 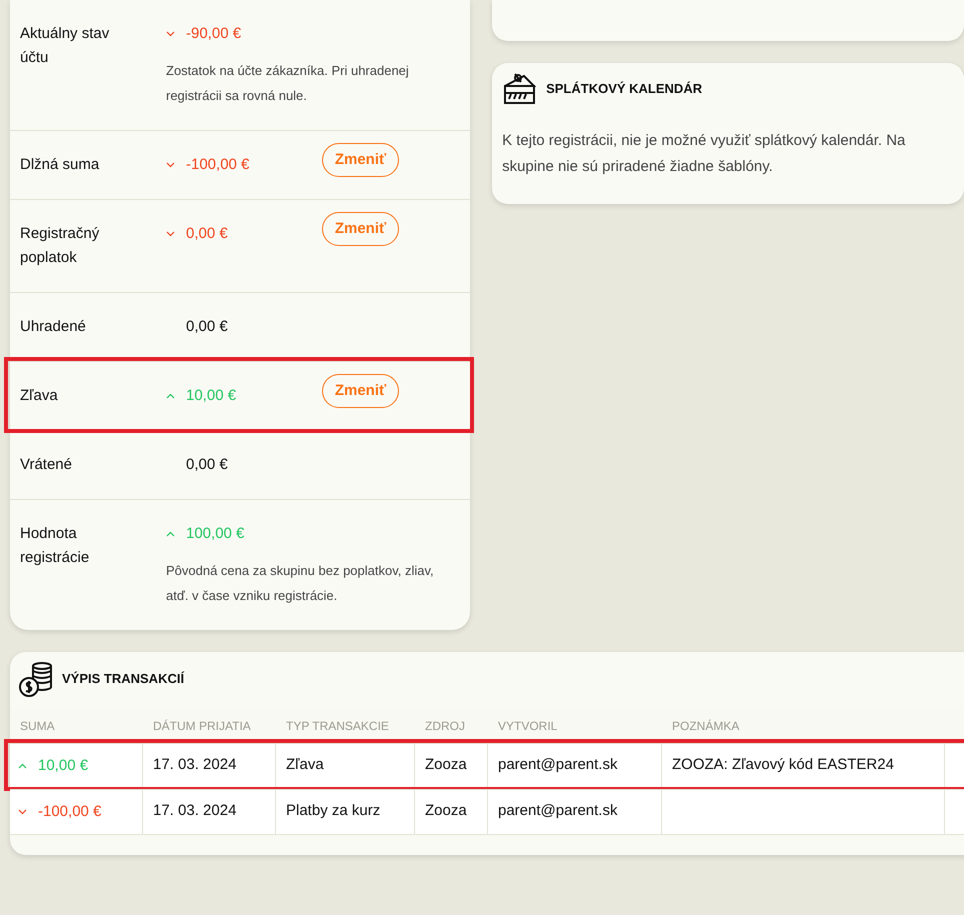 What do you see at coordinates (333, 810) in the screenshot?
I see `table-cell: Platby za kurz` at bounding box center [333, 810].